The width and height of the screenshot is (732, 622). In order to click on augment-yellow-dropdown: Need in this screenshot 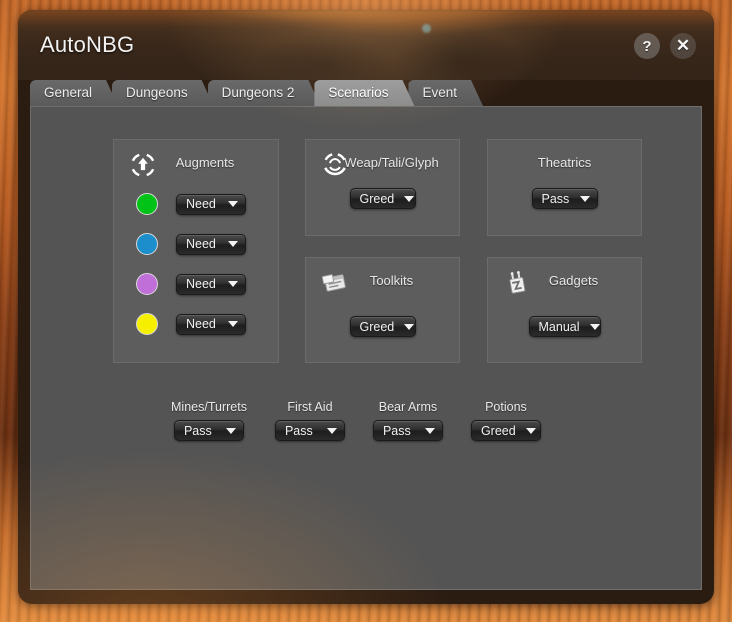, I will do `click(211, 324)`.